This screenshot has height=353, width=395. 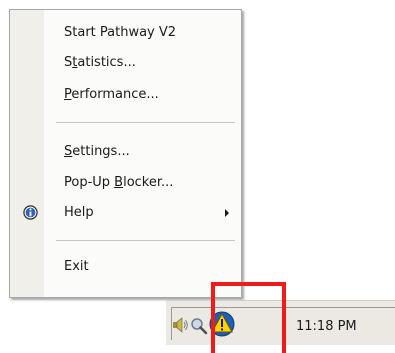 I want to click on menu-item-label: Start Pathway V2, so click(x=120, y=32).